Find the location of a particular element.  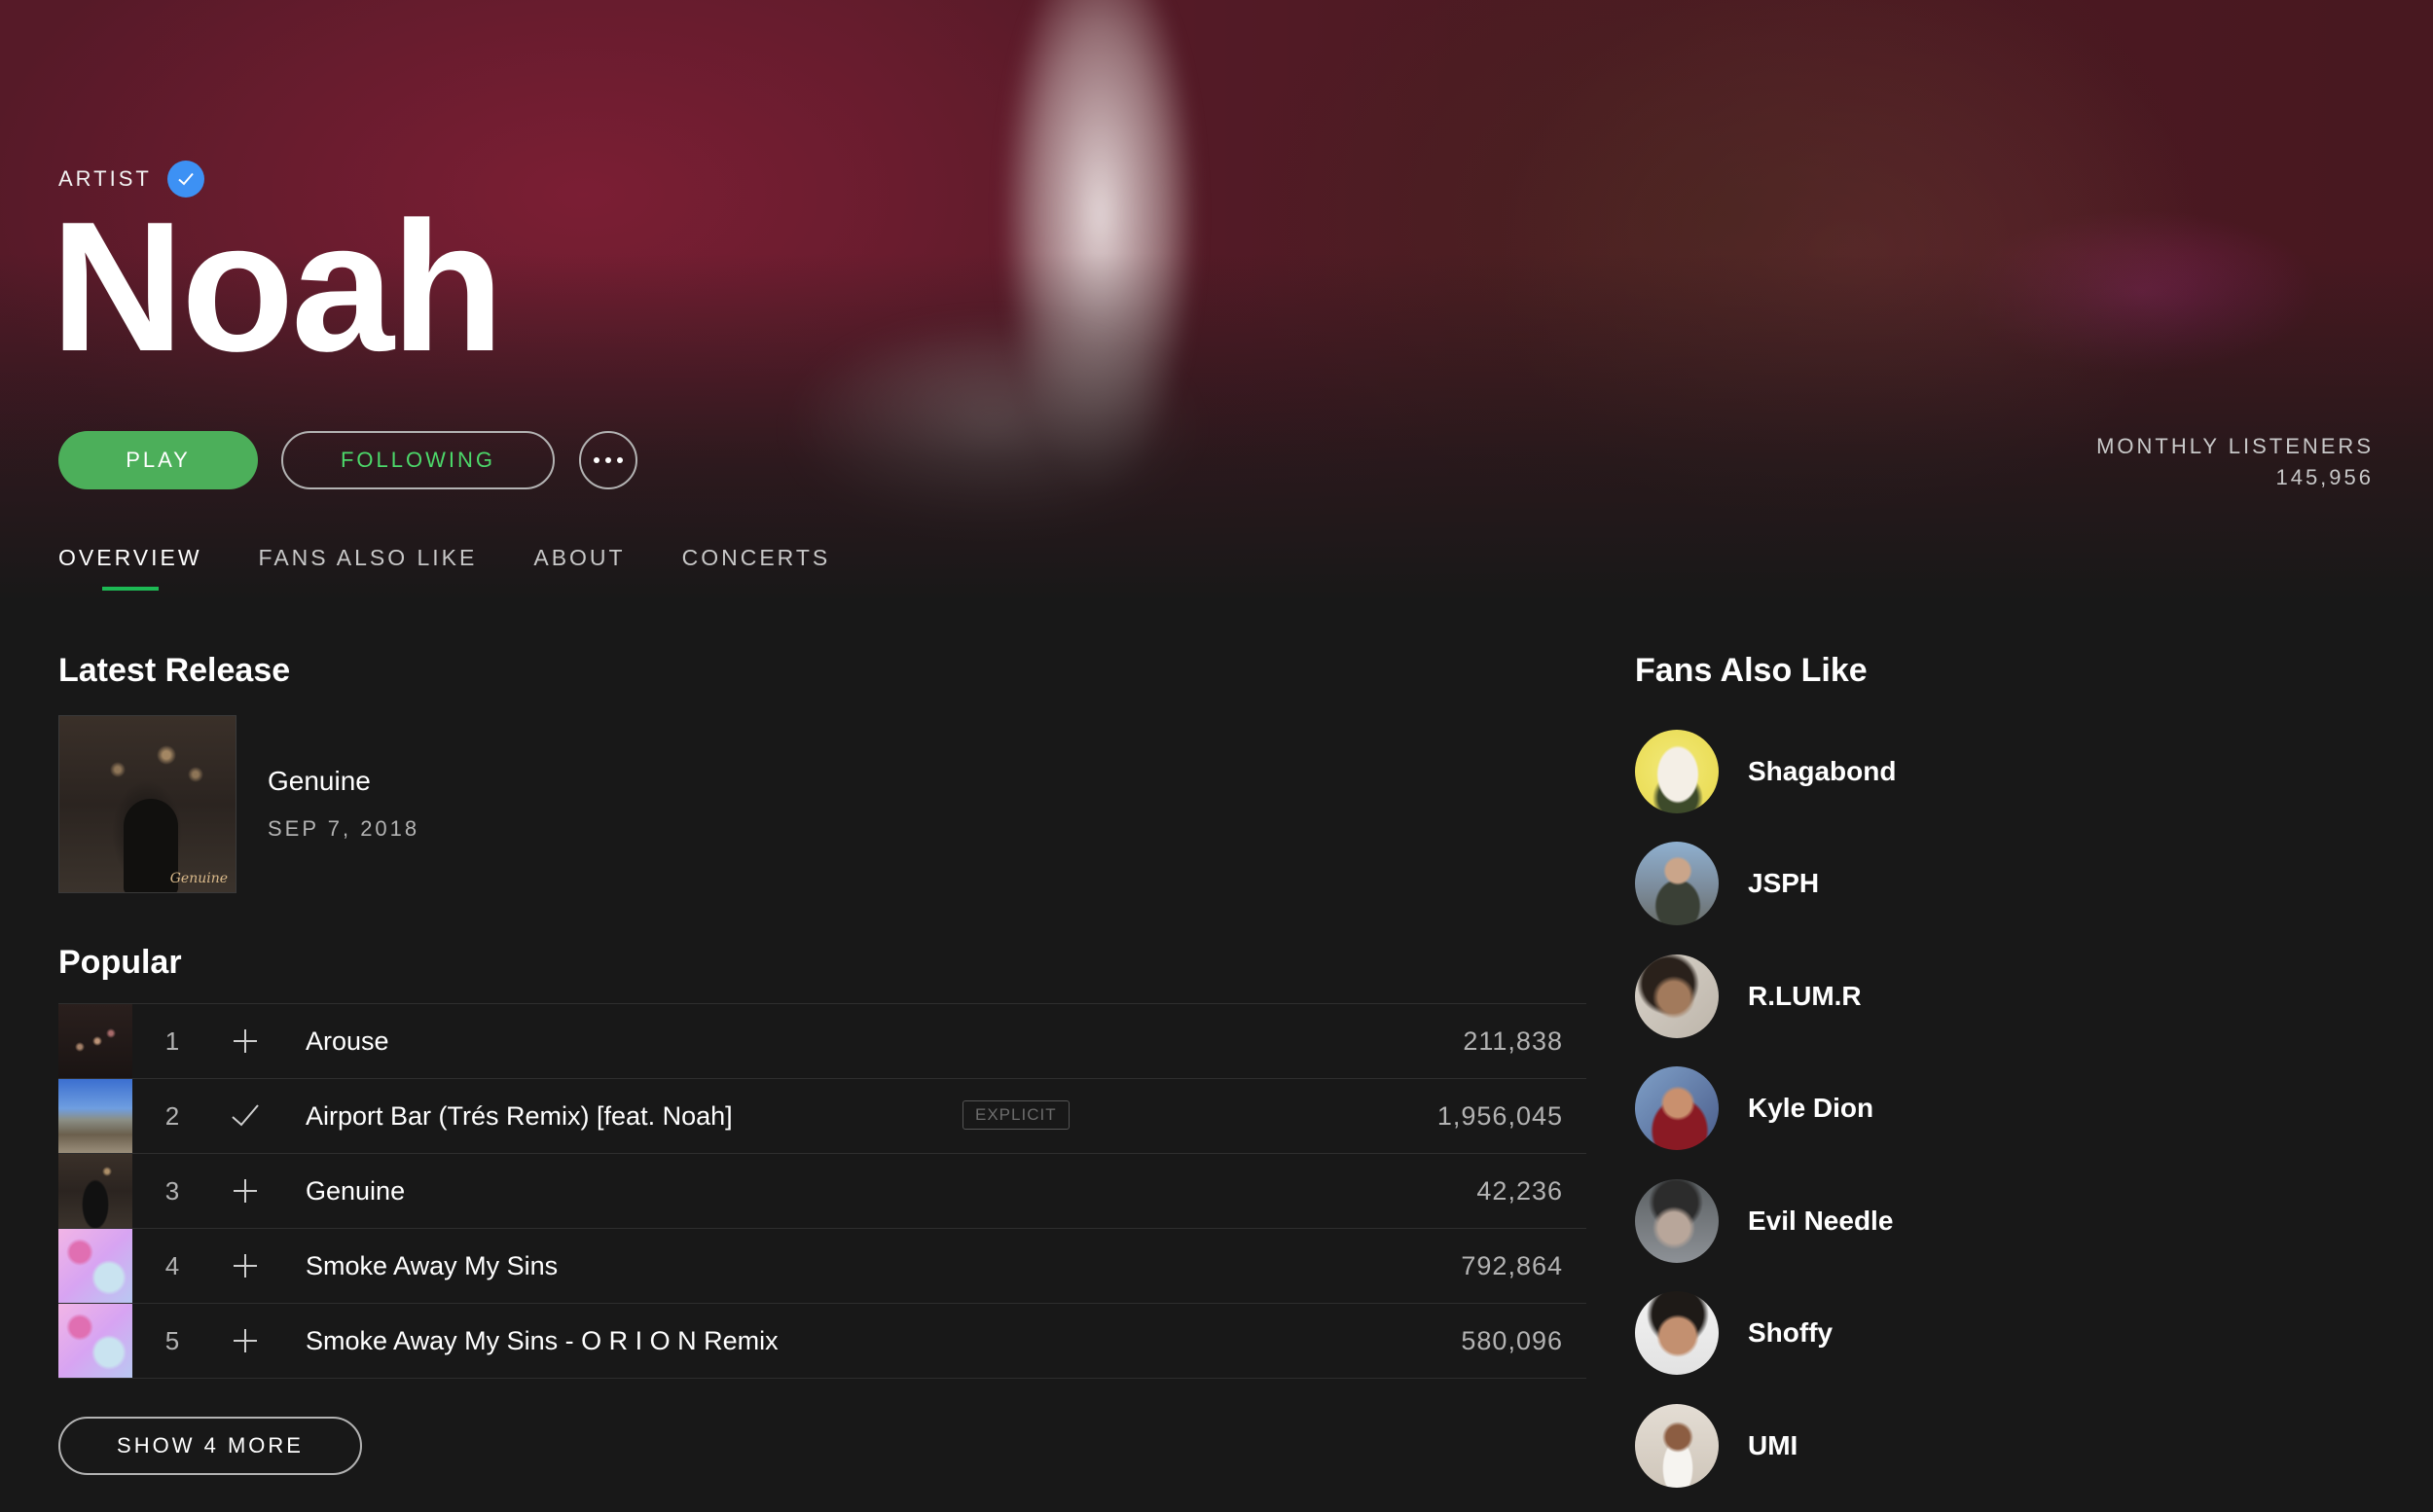

track-play-count: 211,838 is located at coordinates (1513, 1041).